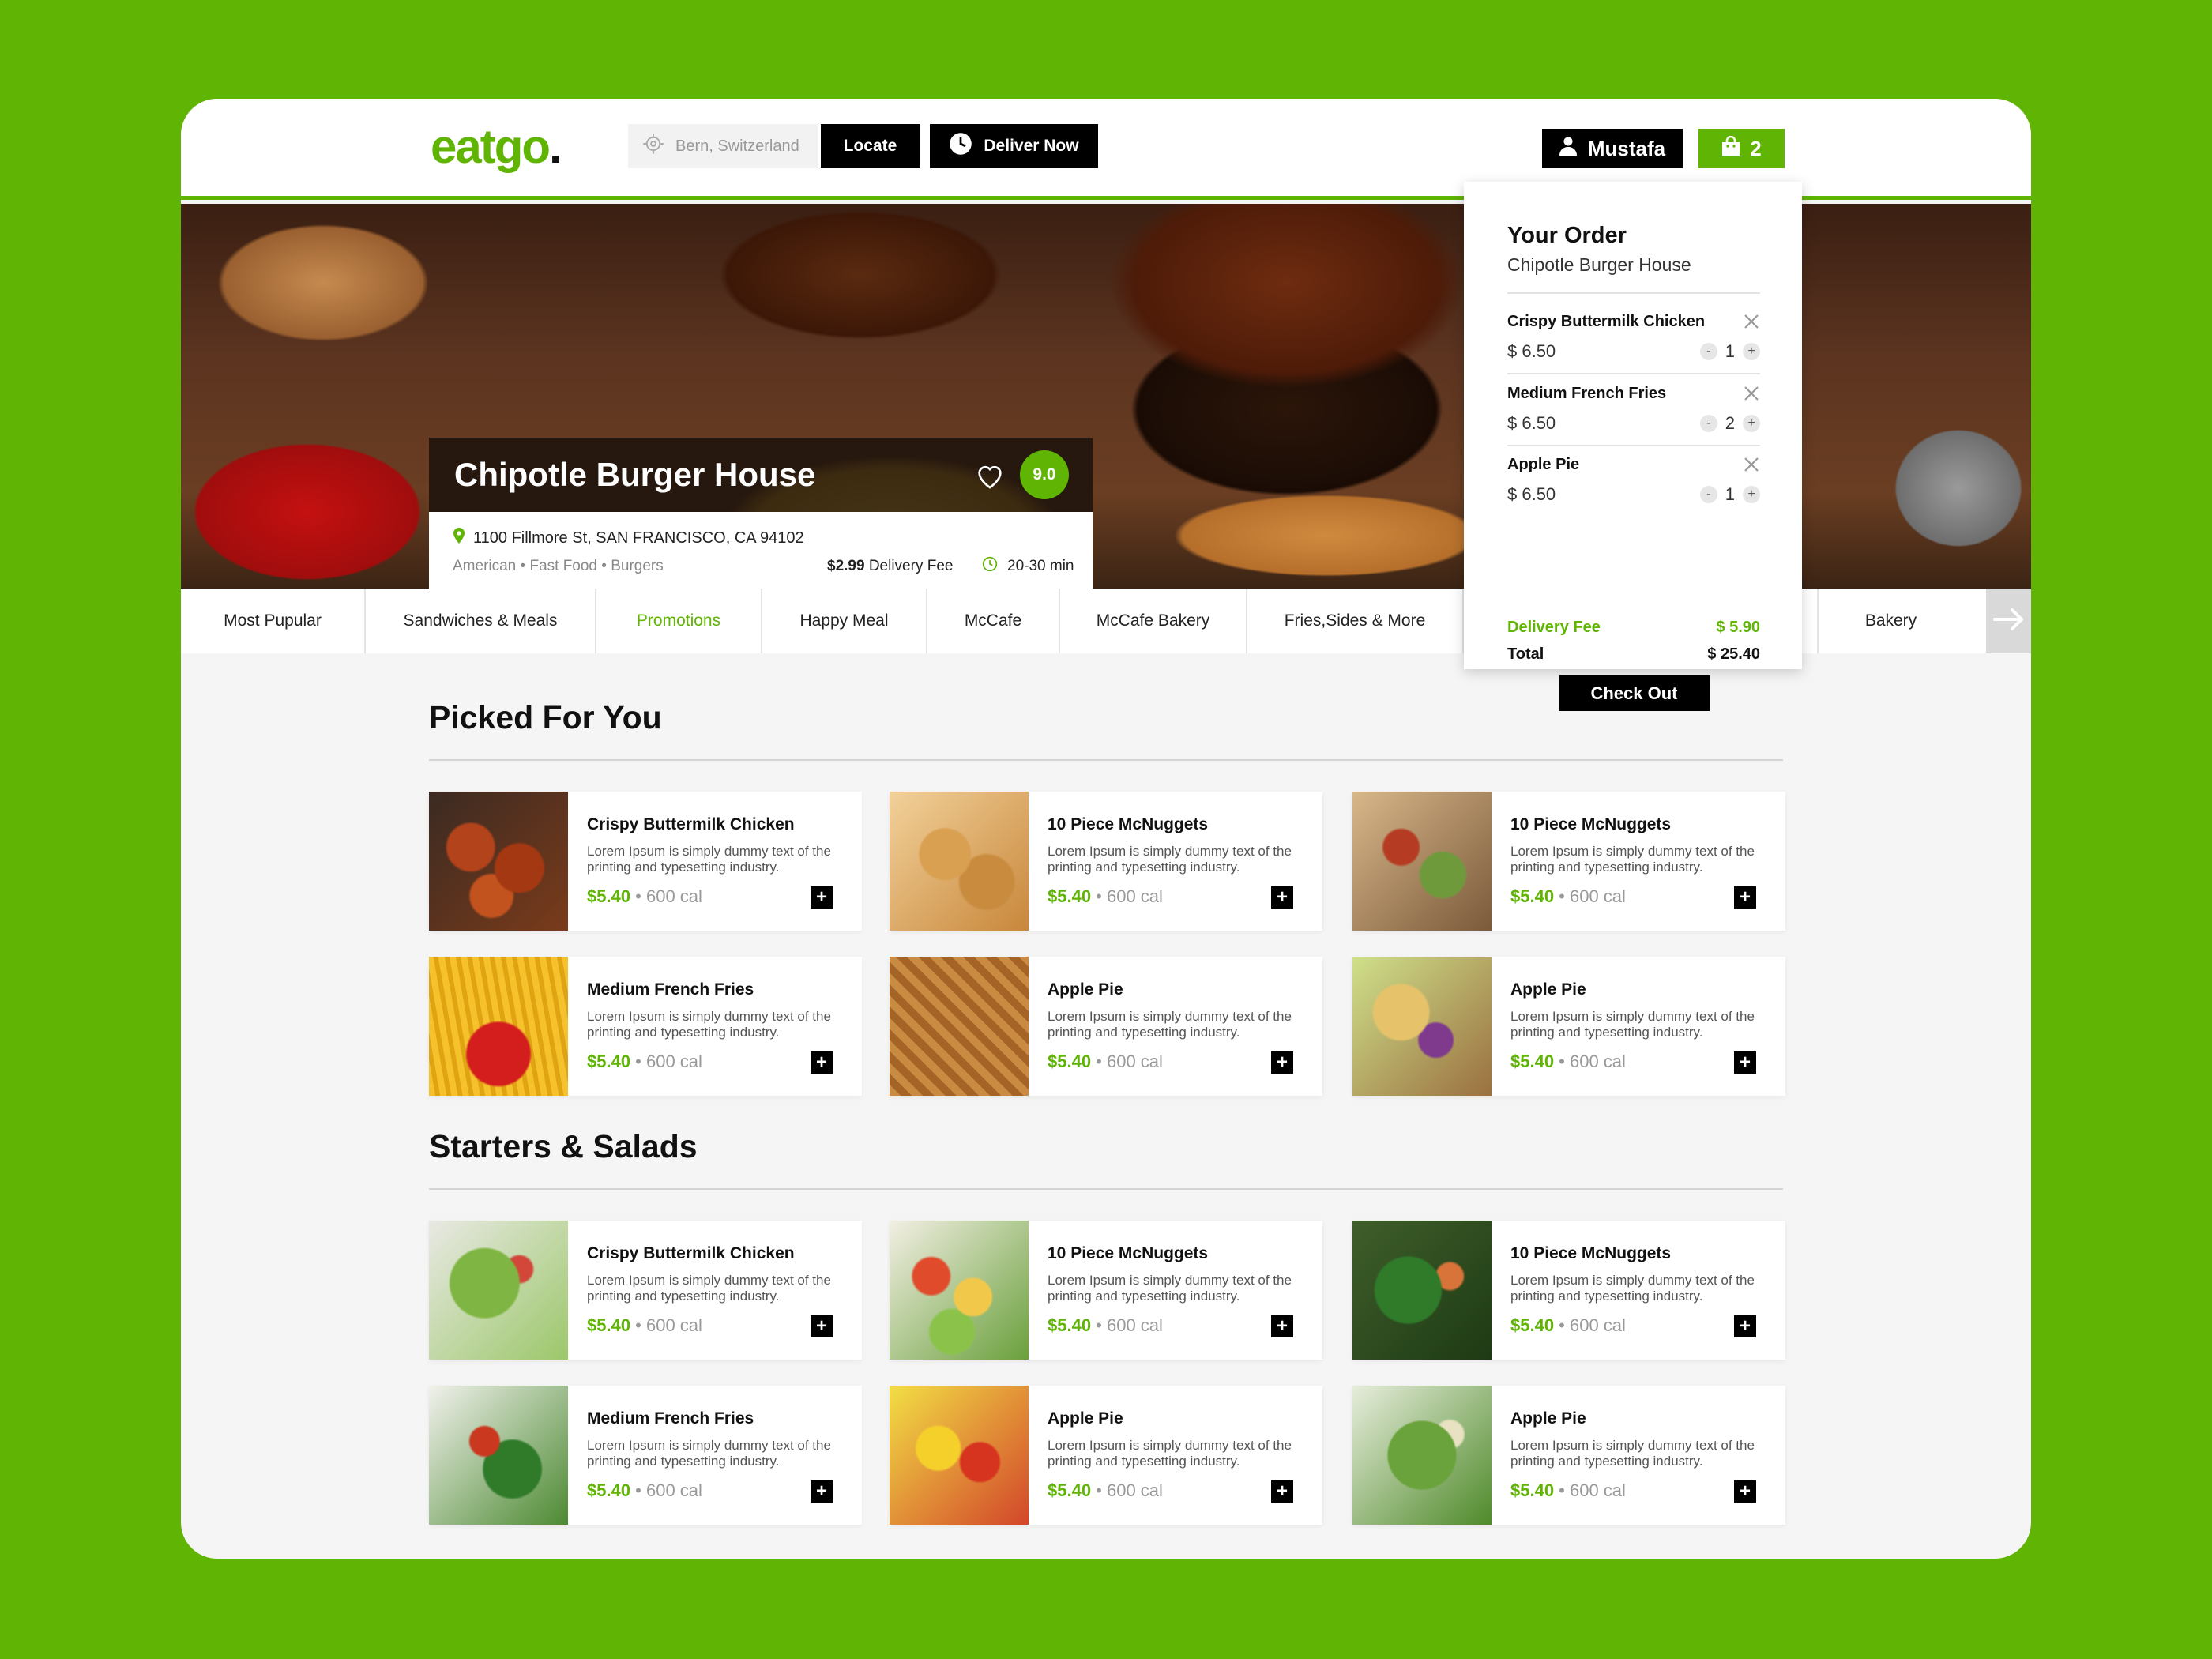  Describe the element at coordinates (846, 566) in the screenshot. I see `delivery-fee-amount: $2.99` at that location.